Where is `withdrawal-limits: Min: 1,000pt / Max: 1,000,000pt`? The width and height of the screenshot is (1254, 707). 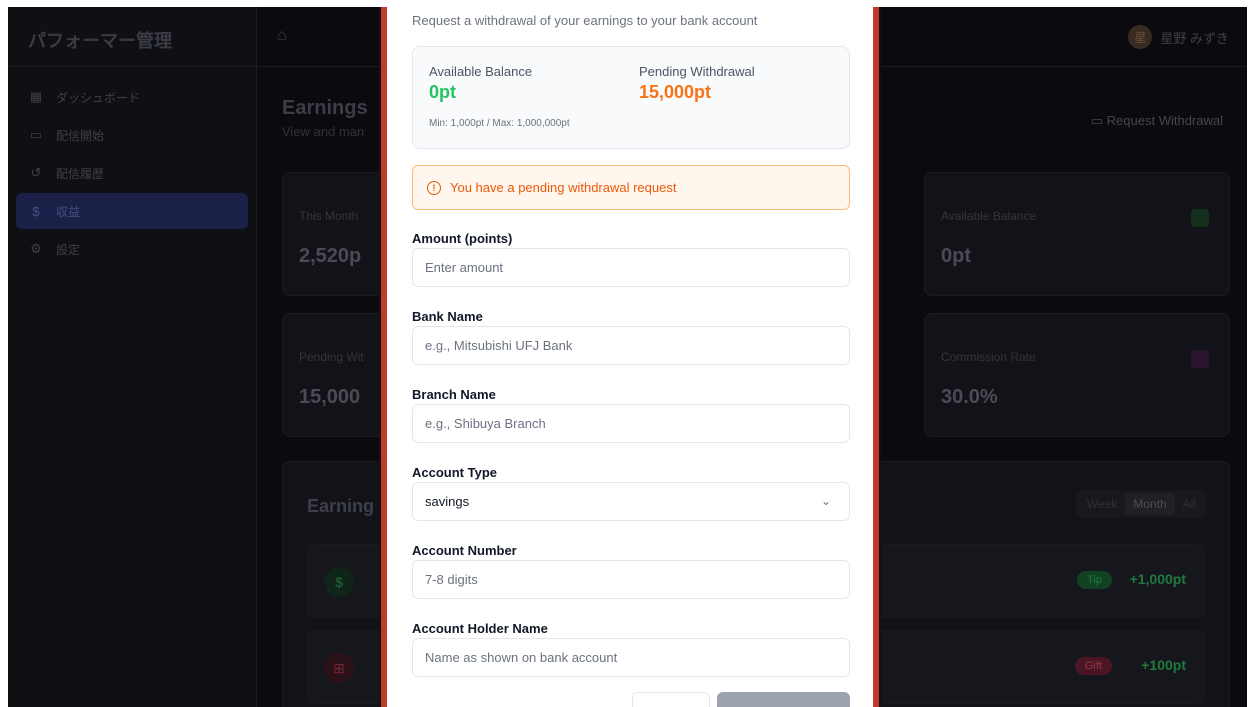
withdrawal-limits: Min: 1,000pt / Max: 1,000,000pt is located at coordinates (499, 123).